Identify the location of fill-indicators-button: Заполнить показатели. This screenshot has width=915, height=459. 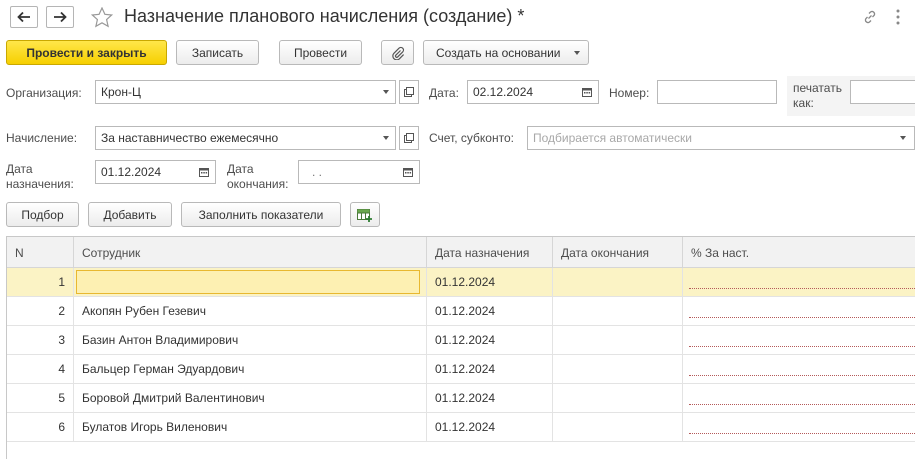
(261, 214).